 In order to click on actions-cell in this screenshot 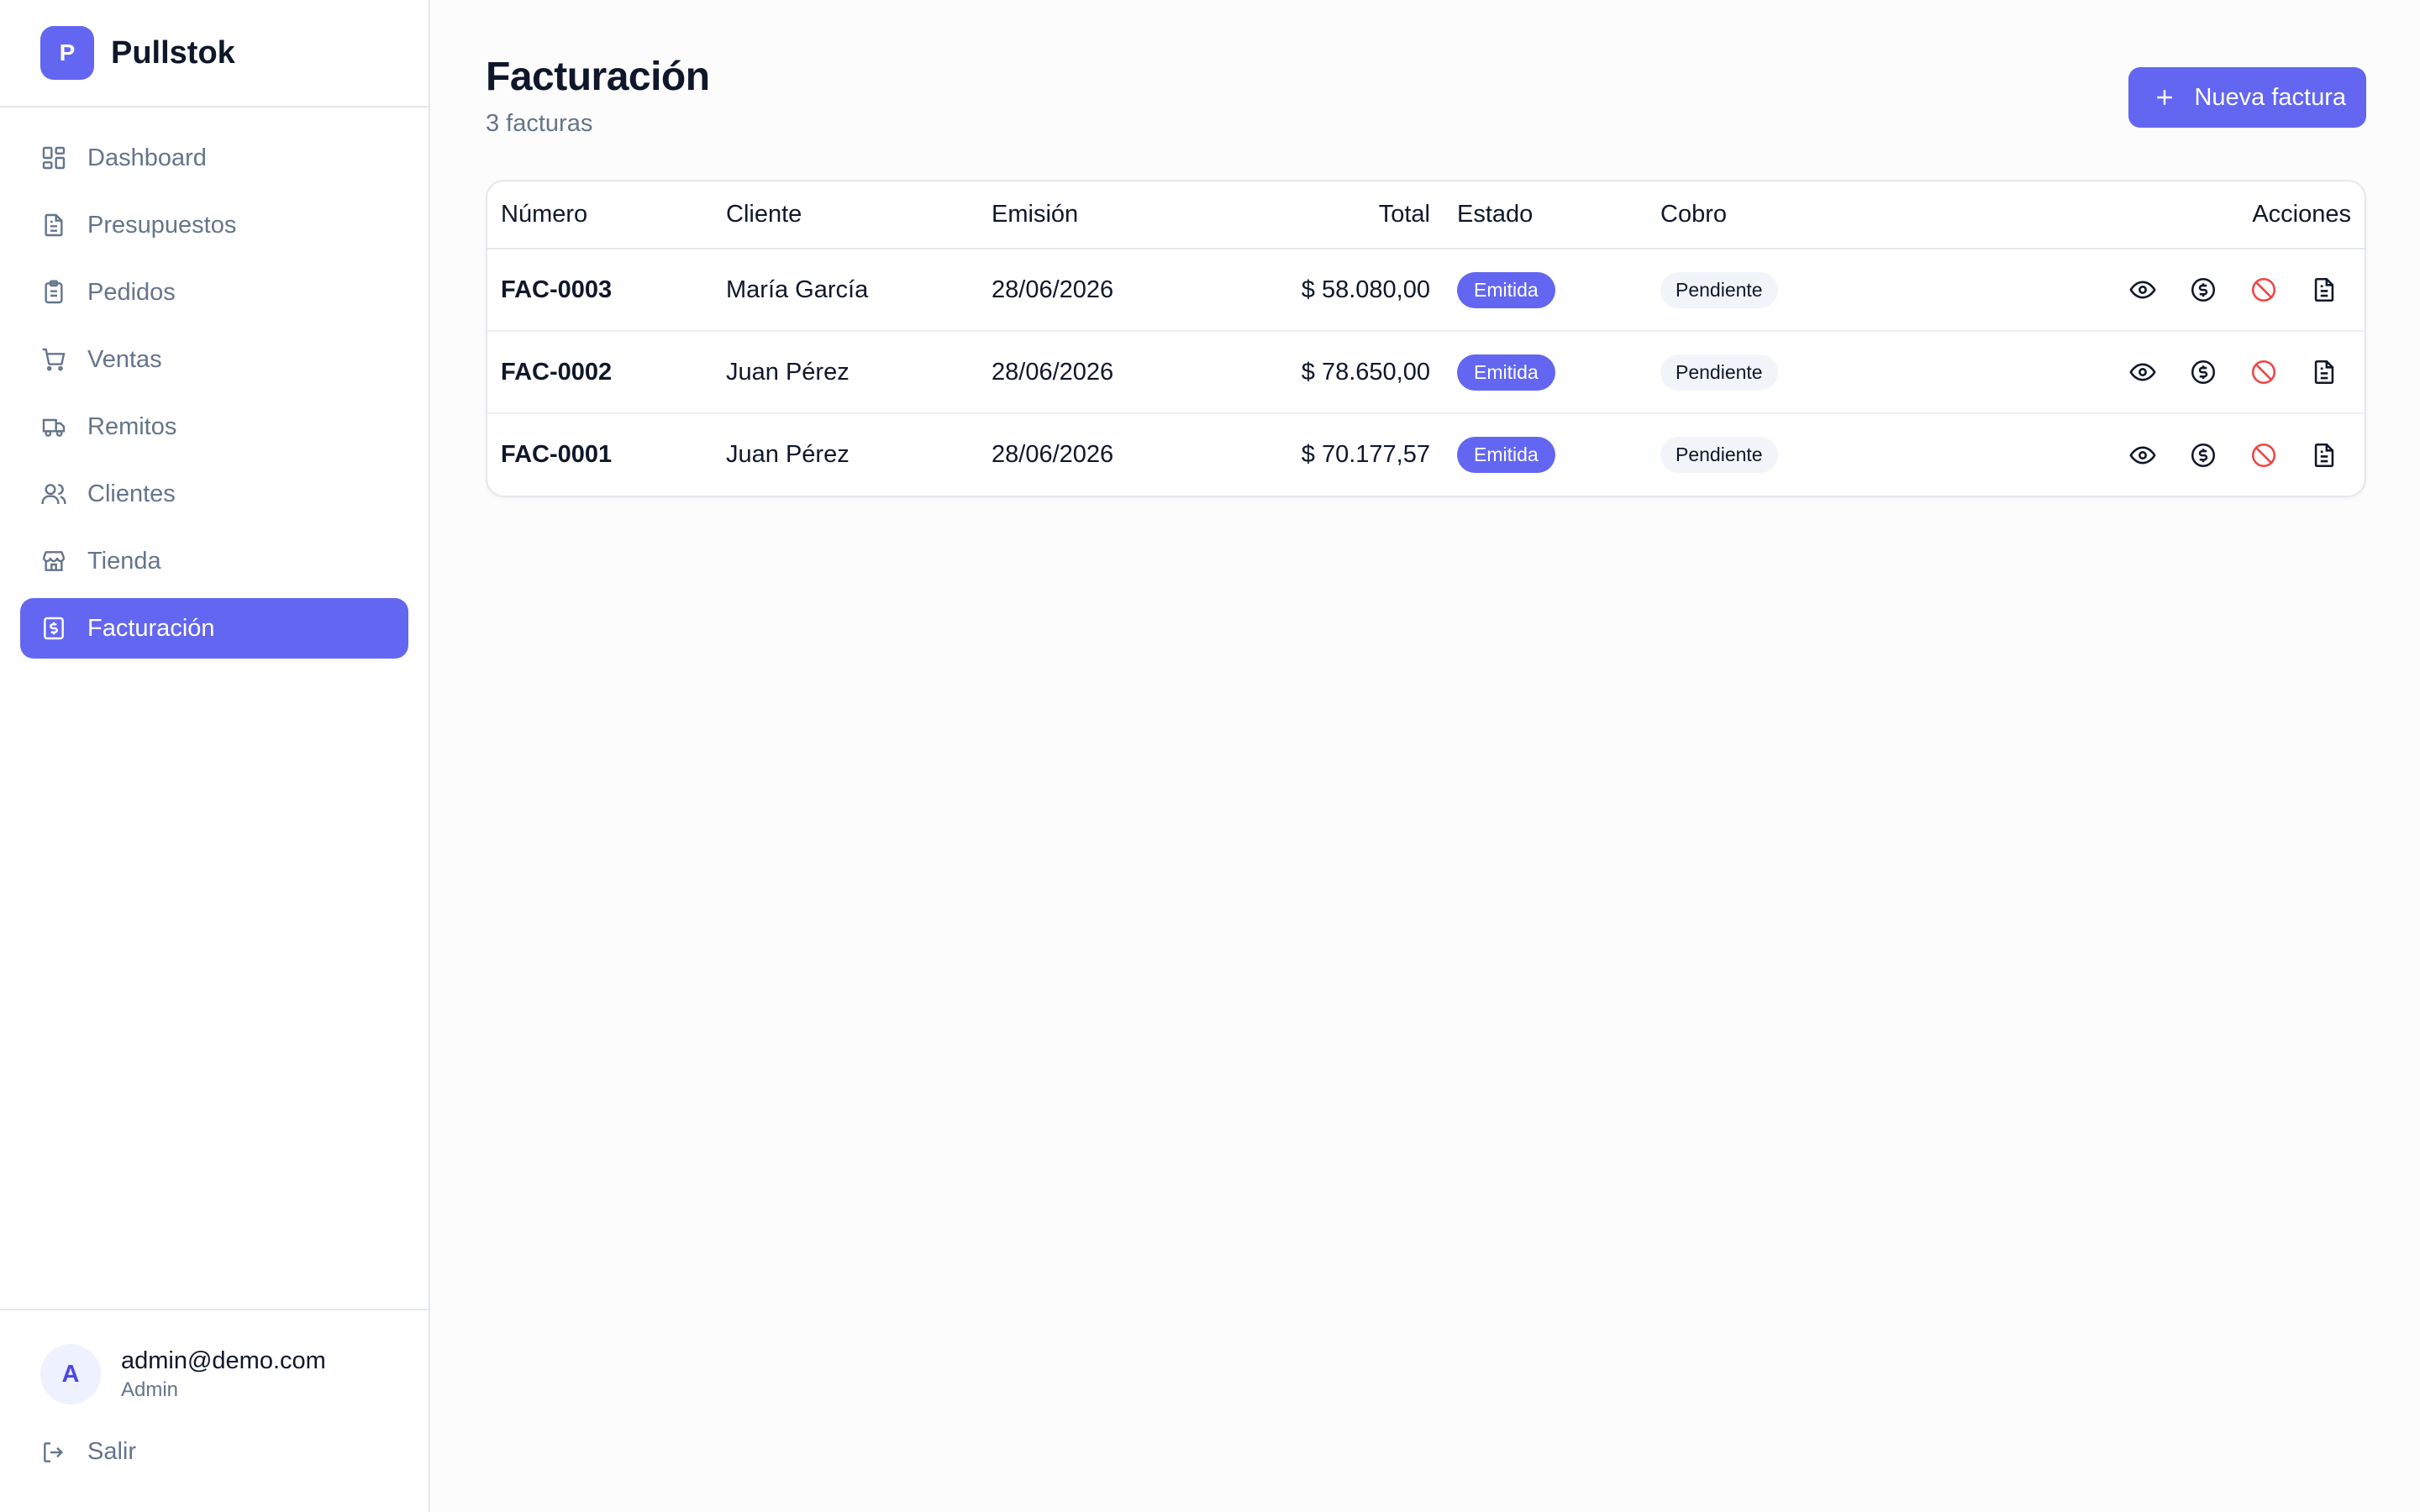, I will do `click(2132, 290)`.